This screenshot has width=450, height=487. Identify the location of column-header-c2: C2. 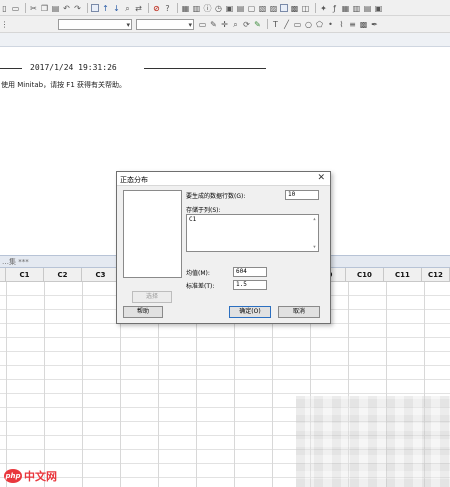
(63, 275).